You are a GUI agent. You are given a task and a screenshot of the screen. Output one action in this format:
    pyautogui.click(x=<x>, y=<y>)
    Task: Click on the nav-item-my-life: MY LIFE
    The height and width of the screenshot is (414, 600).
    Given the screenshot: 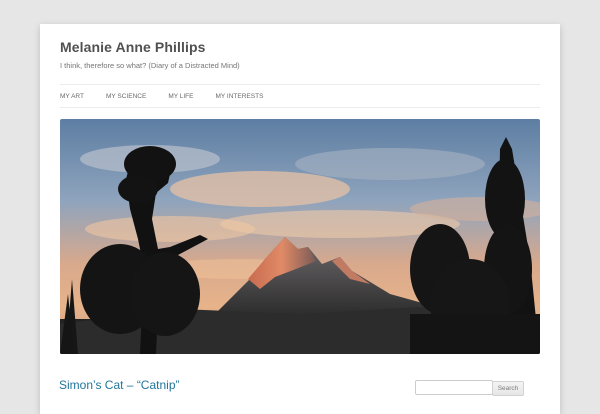 What is the action you would take?
    pyautogui.click(x=180, y=96)
    